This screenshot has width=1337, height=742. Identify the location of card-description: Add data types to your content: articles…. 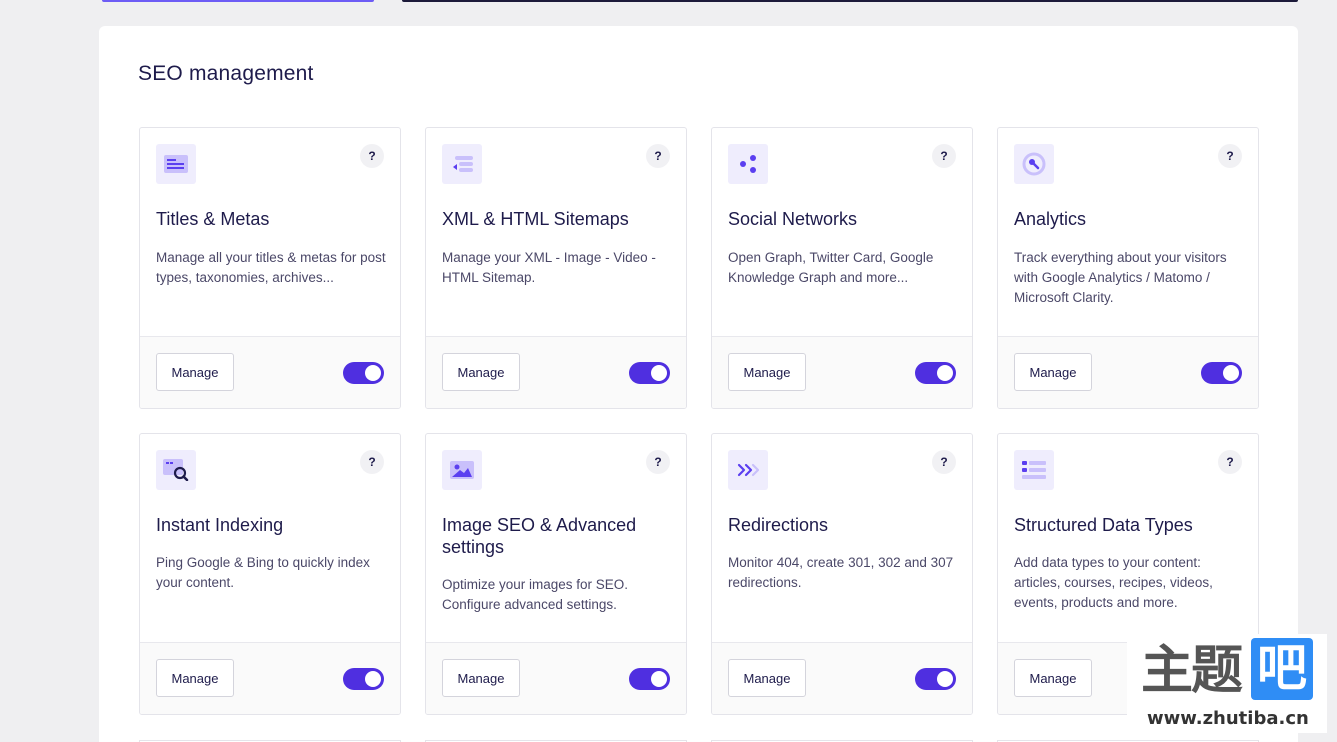
(1113, 582).